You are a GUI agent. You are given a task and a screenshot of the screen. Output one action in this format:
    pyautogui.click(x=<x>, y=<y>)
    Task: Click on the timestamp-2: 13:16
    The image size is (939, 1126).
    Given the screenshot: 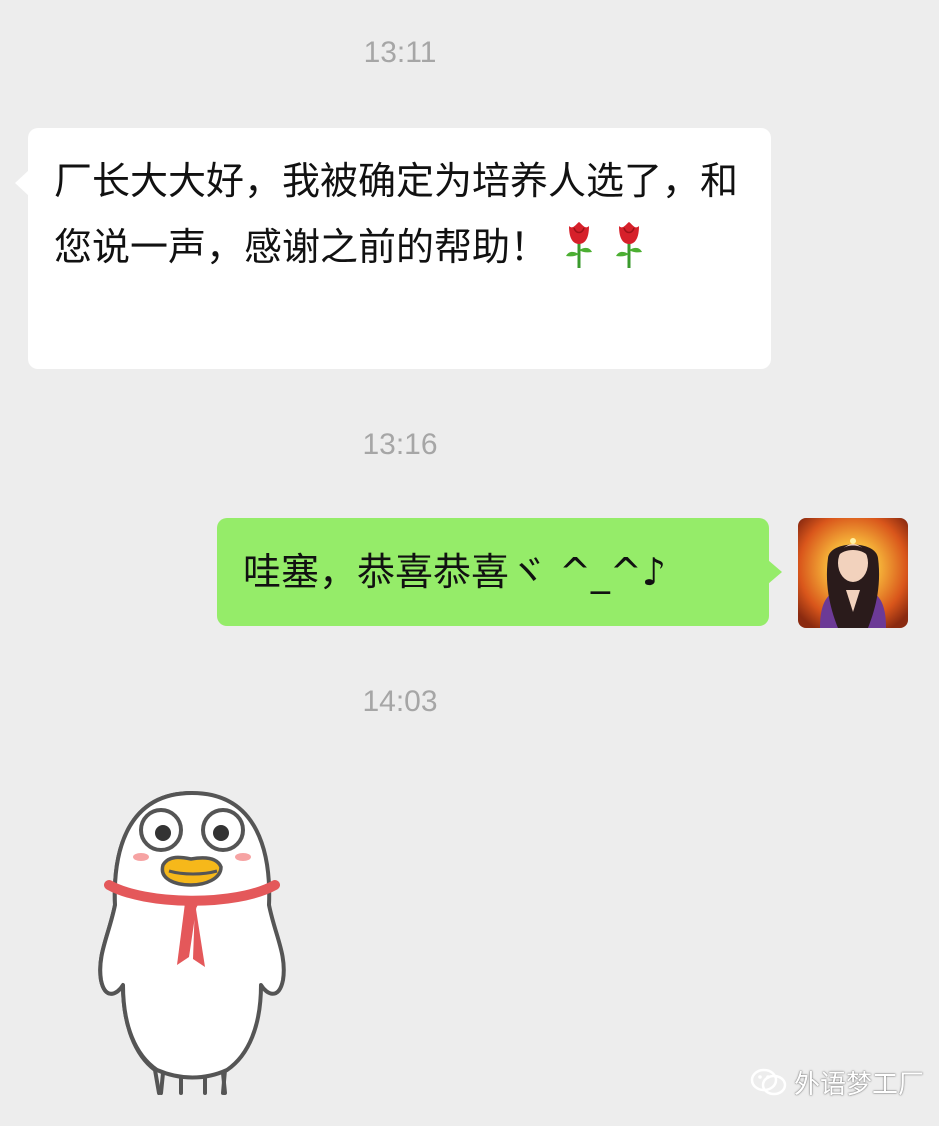 What is the action you would take?
    pyautogui.click(x=400, y=444)
    